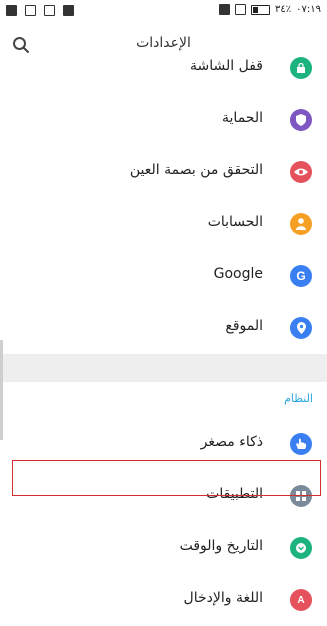 This screenshot has height=626, width=327. I want to click on list-item-smart-assist: ذكاء مصغر, so click(163, 444).